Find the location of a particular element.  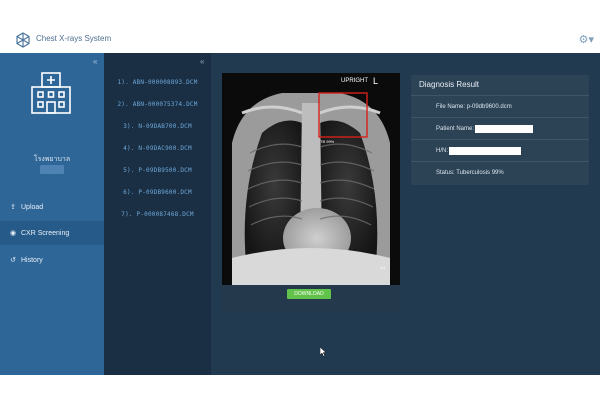

nav-cxr-label: CXR Screening is located at coordinates (45, 233).